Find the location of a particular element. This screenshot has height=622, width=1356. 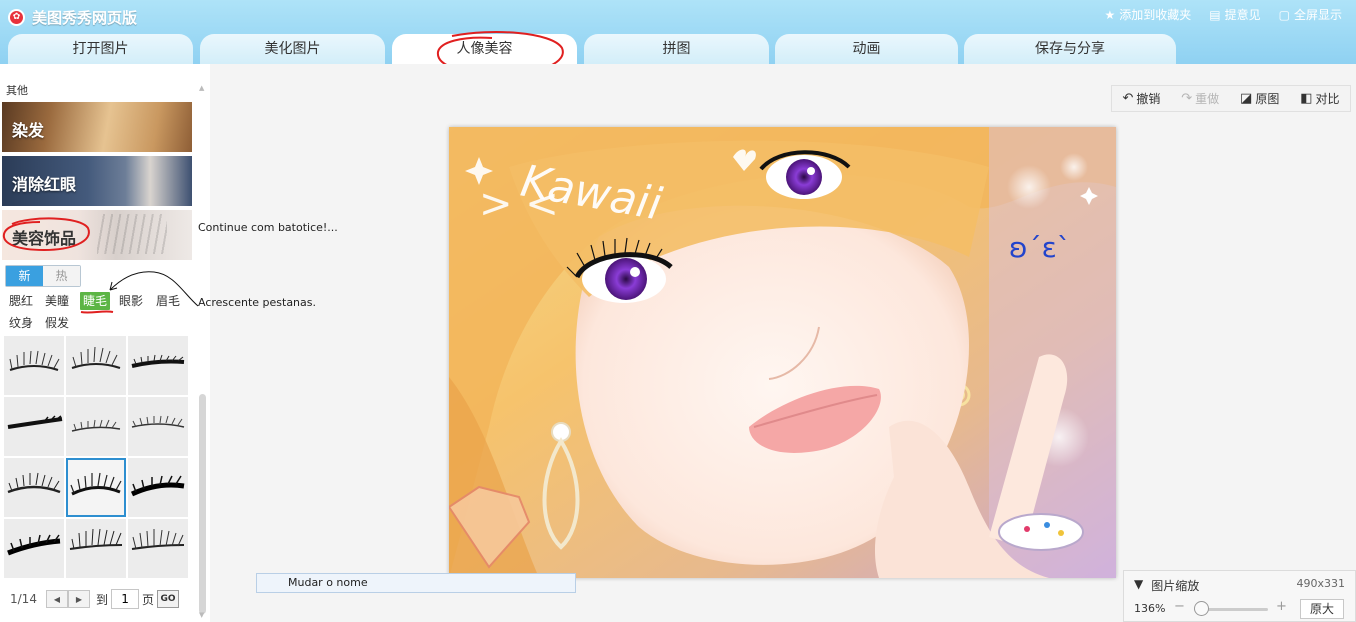

top-links: ★ 添加到收藏夹 ▤ 提意见 ▢ 全屏显示 is located at coordinates (1224, 14).